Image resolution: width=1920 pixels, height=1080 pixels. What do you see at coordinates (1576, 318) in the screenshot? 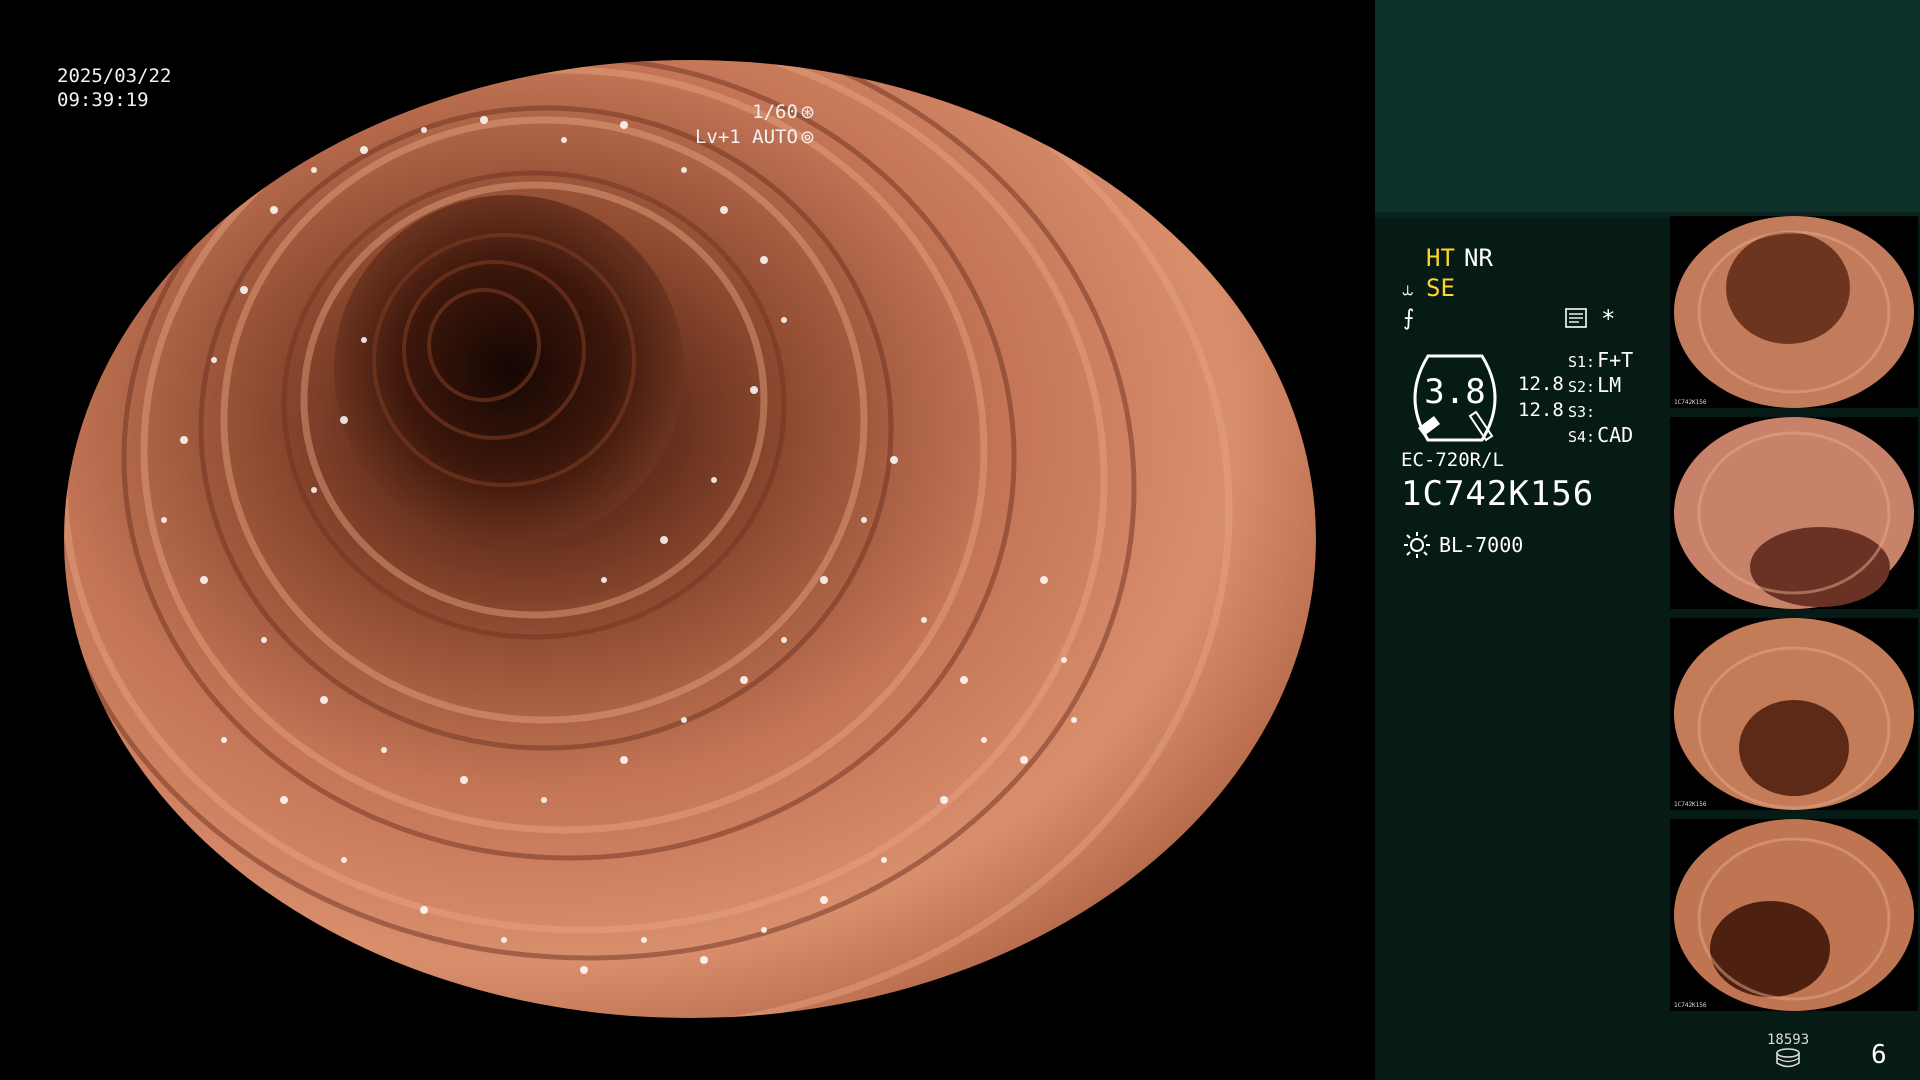
I see `memo-icon` at bounding box center [1576, 318].